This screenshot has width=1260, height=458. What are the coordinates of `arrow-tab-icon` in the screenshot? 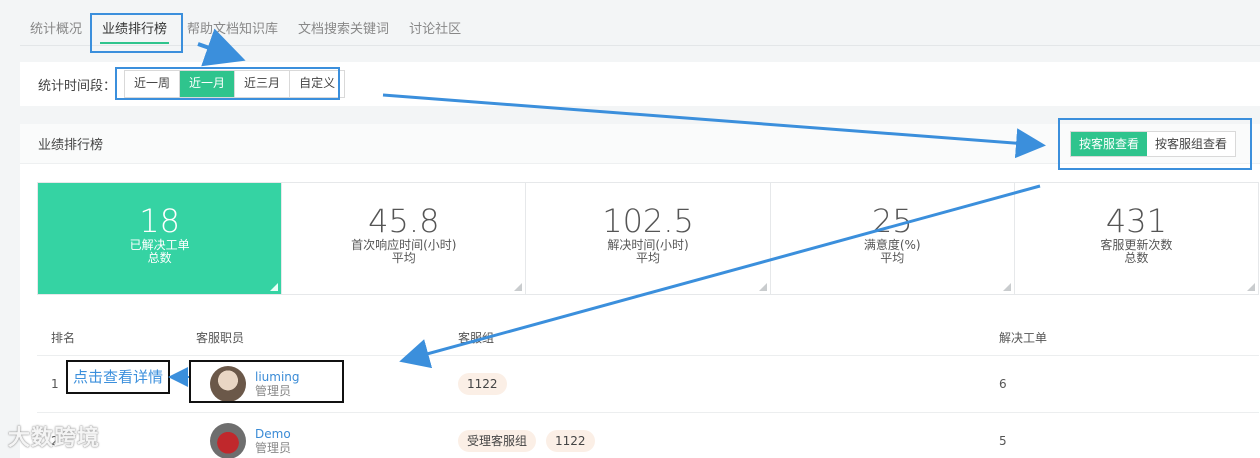 It's located at (221, 47).